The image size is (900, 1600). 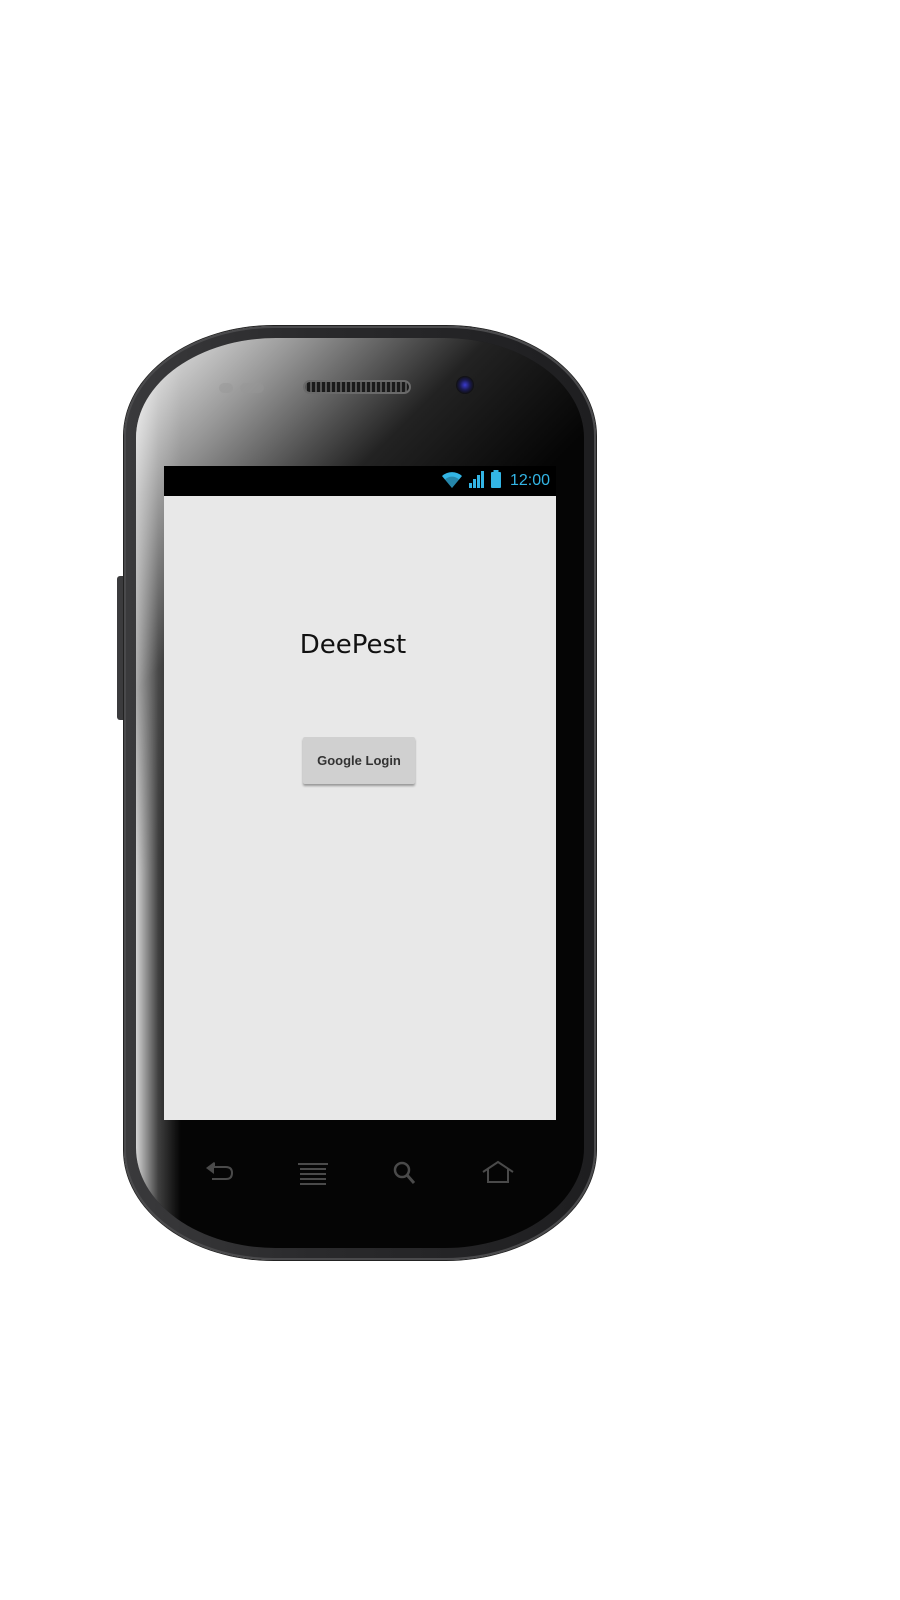 What do you see at coordinates (359, 760) in the screenshot?
I see `google-login-button: Google Login` at bounding box center [359, 760].